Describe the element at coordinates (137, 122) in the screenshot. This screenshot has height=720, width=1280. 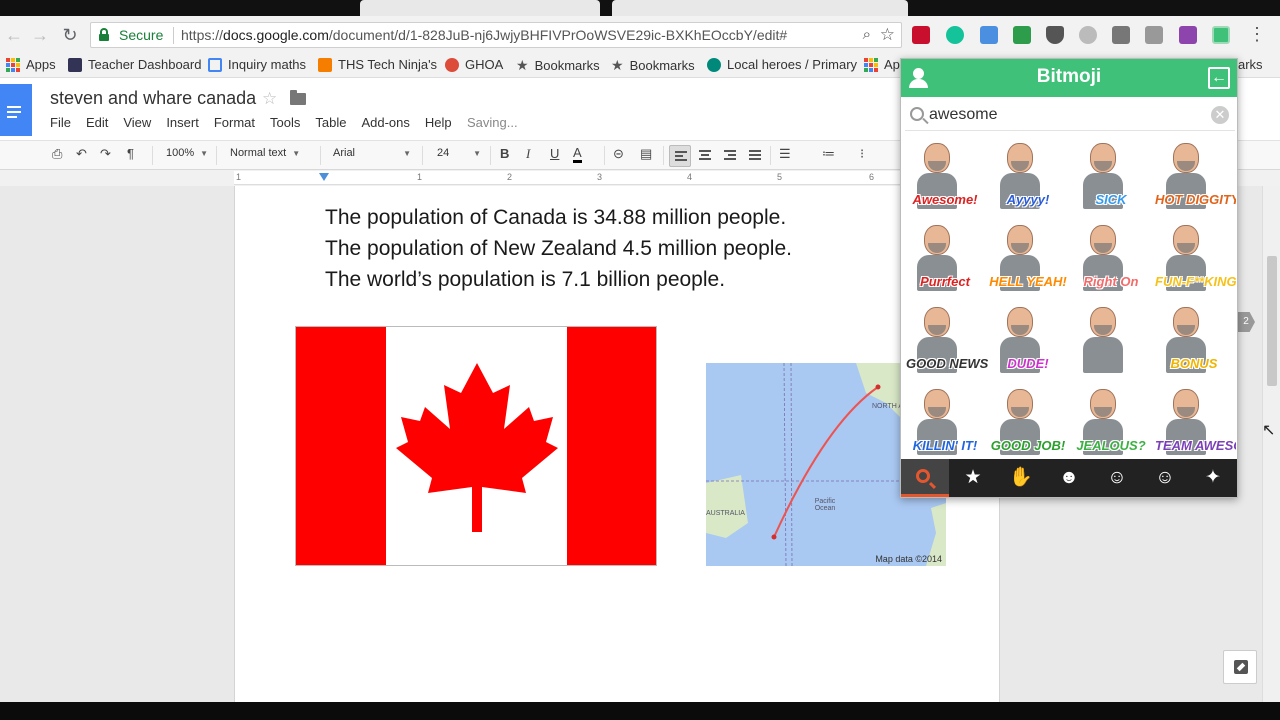
I see `menu-view: View` at that location.